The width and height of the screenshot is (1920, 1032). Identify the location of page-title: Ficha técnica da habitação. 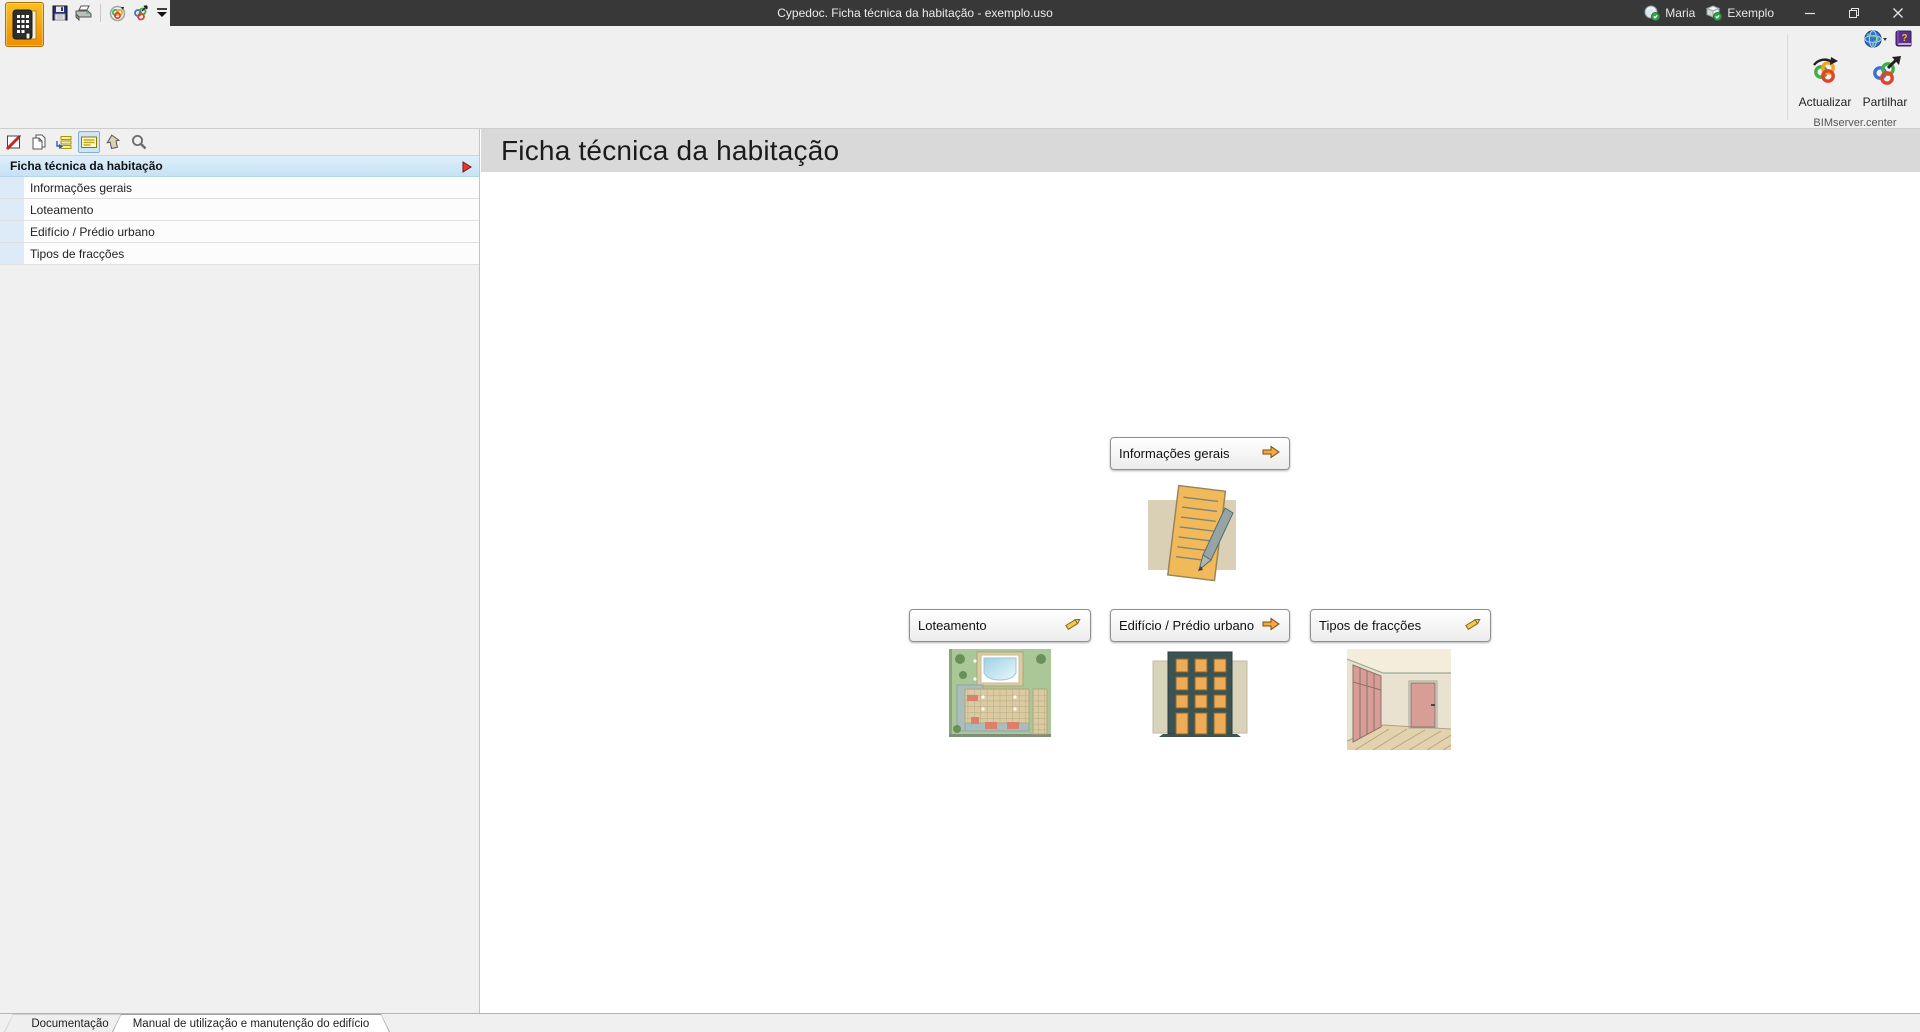
(670, 150).